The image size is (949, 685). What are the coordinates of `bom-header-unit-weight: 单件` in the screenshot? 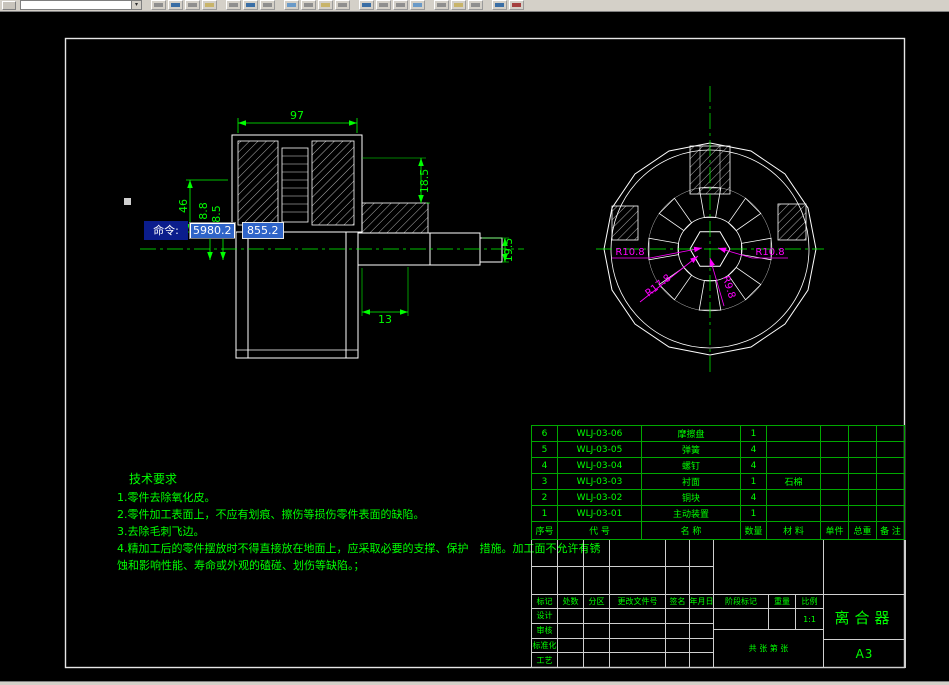 It's located at (835, 531).